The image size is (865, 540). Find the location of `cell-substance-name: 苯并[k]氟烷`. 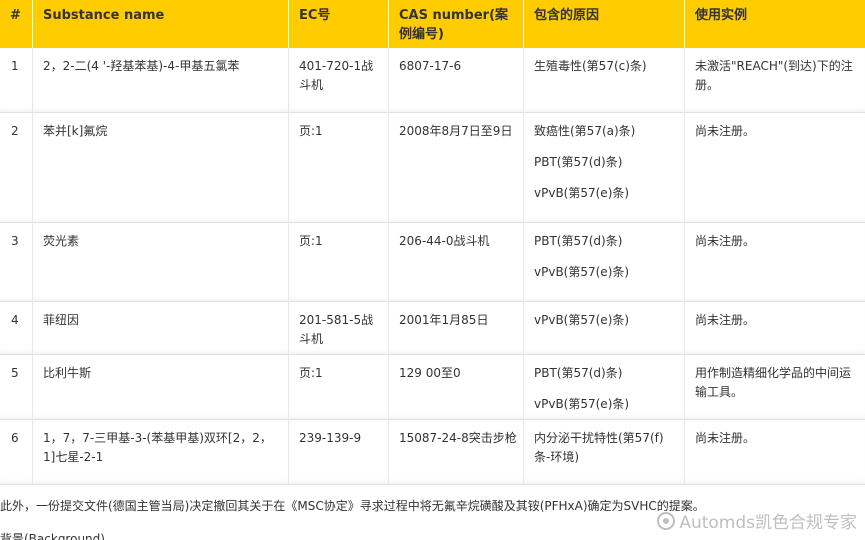

cell-substance-name: 苯并[k]氟烷 is located at coordinates (161, 168).